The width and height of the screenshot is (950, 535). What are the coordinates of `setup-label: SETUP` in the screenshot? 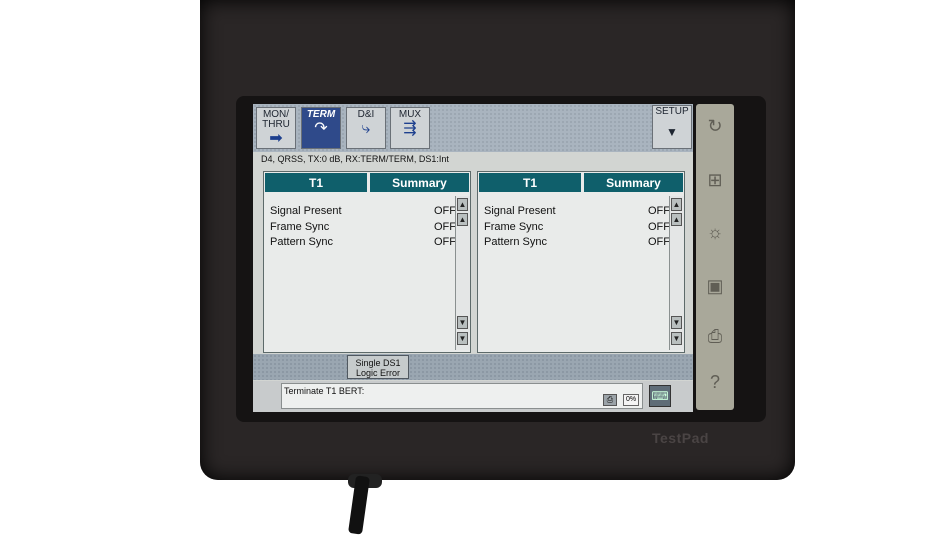 It's located at (672, 111).